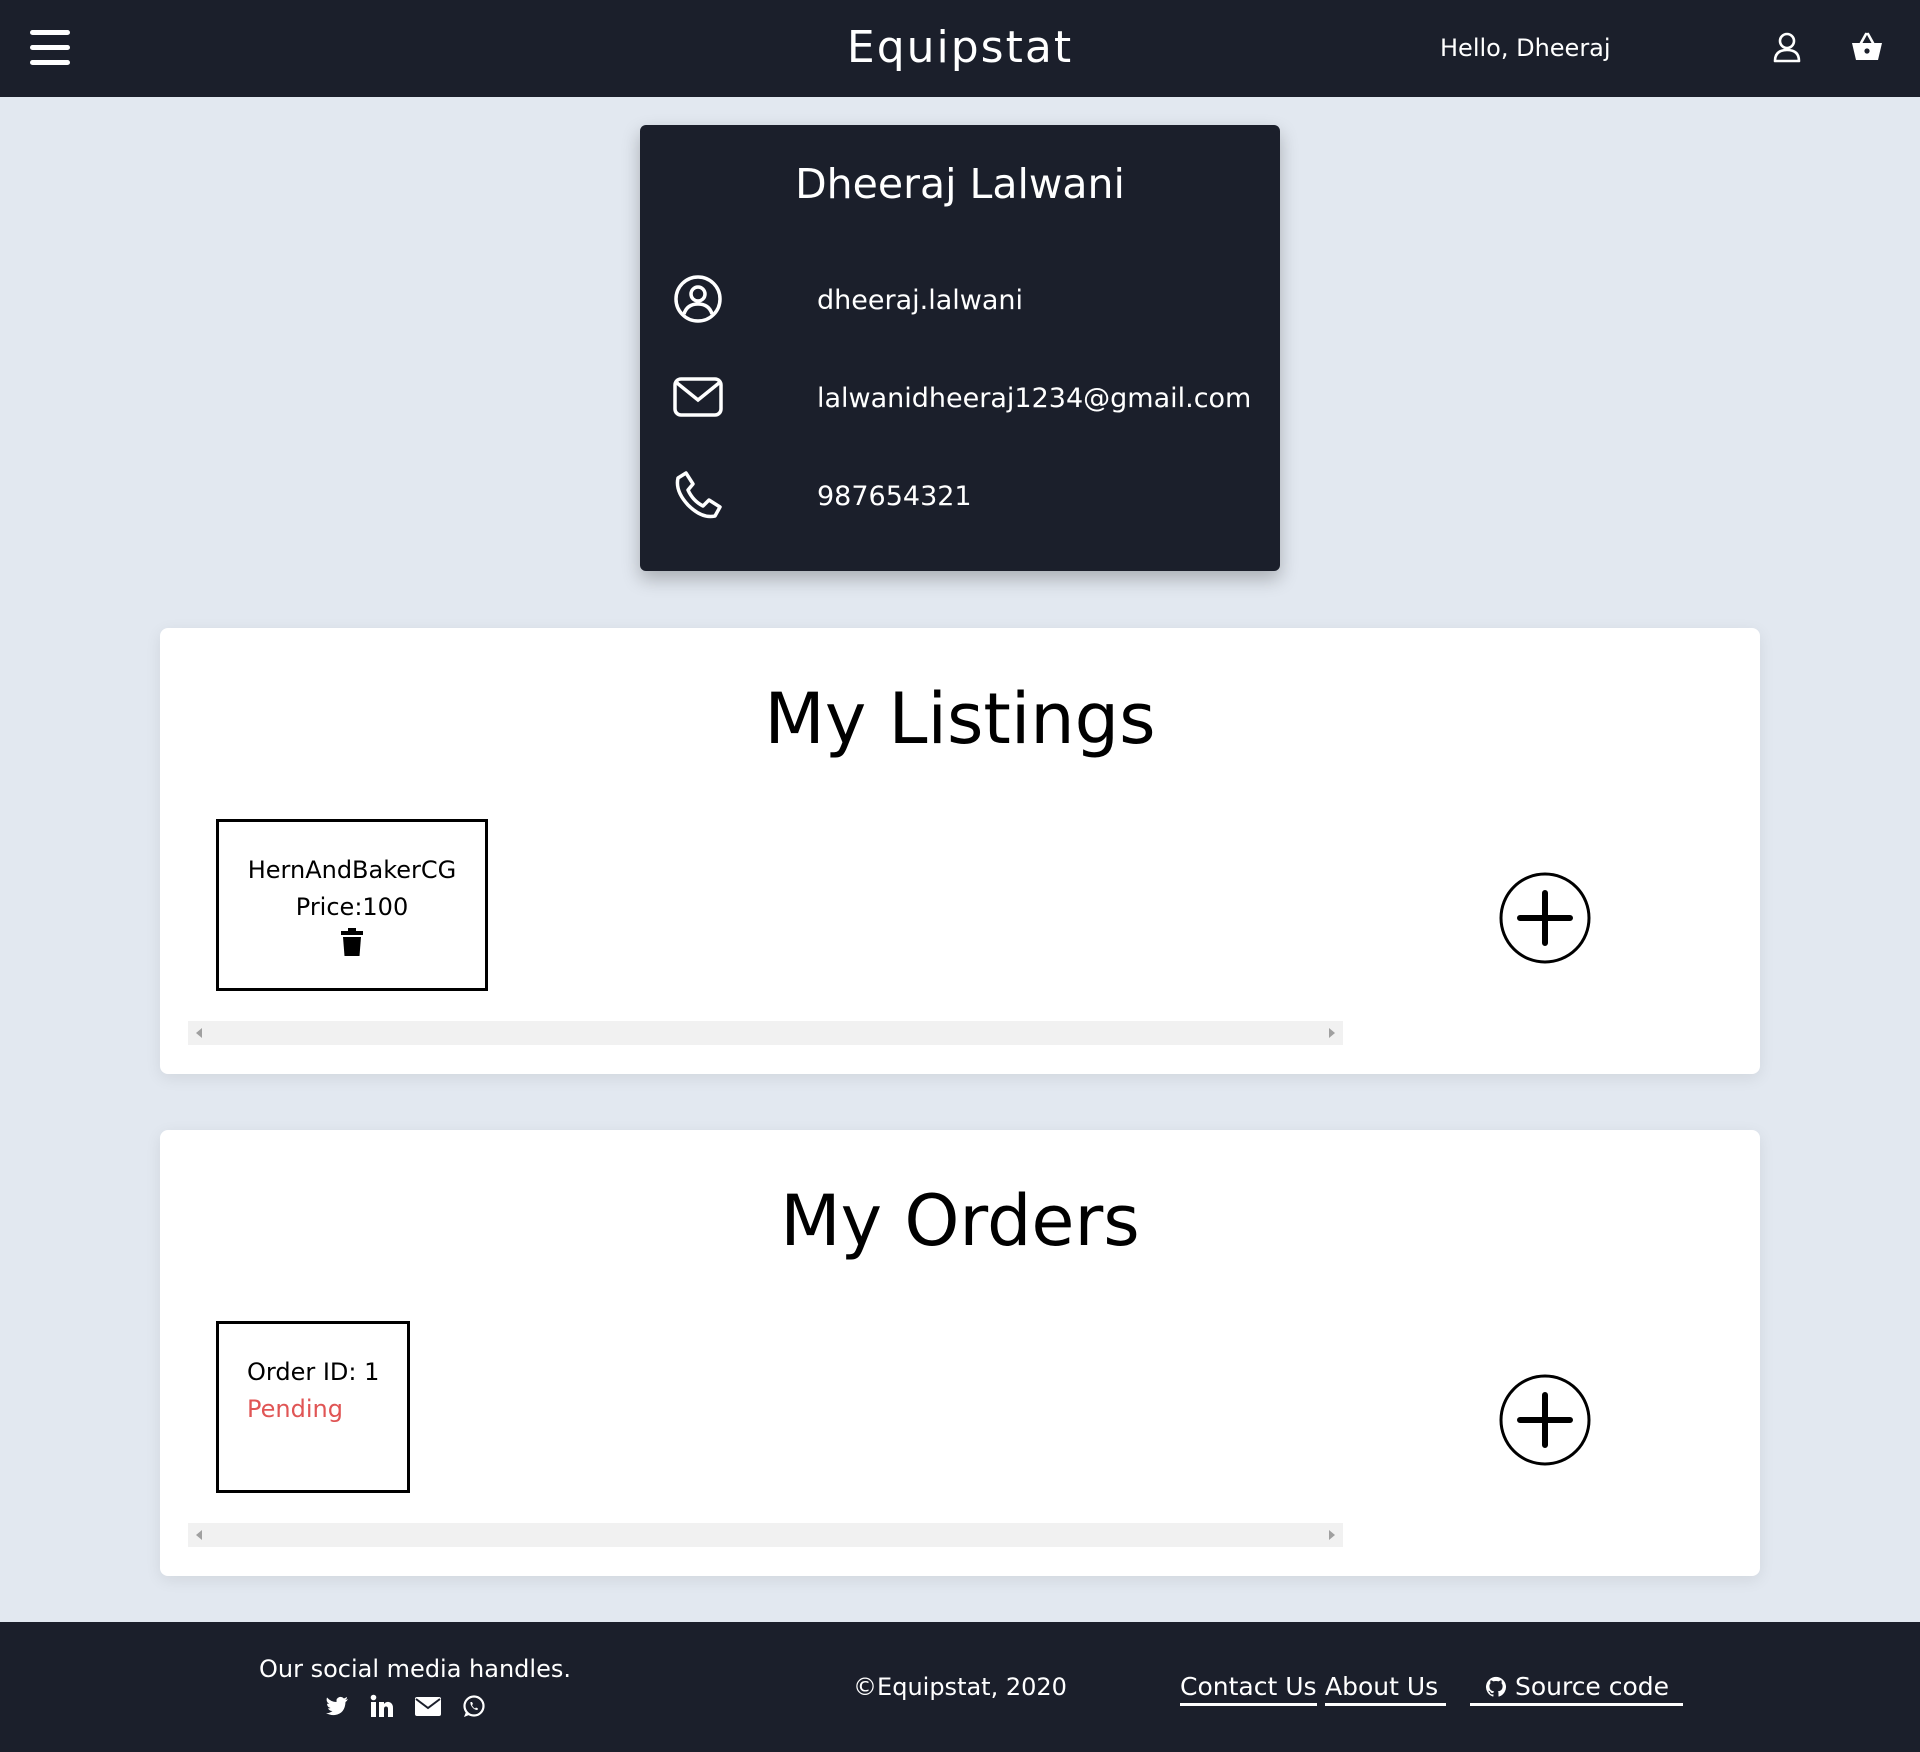 The image size is (1920, 1752). Describe the element at coordinates (698, 495) in the screenshot. I see `phone-icon` at that location.